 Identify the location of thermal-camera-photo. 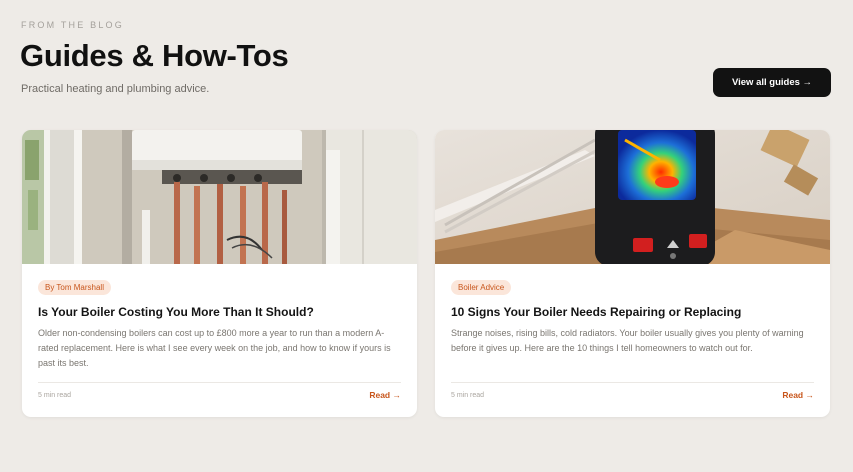
(632, 197).